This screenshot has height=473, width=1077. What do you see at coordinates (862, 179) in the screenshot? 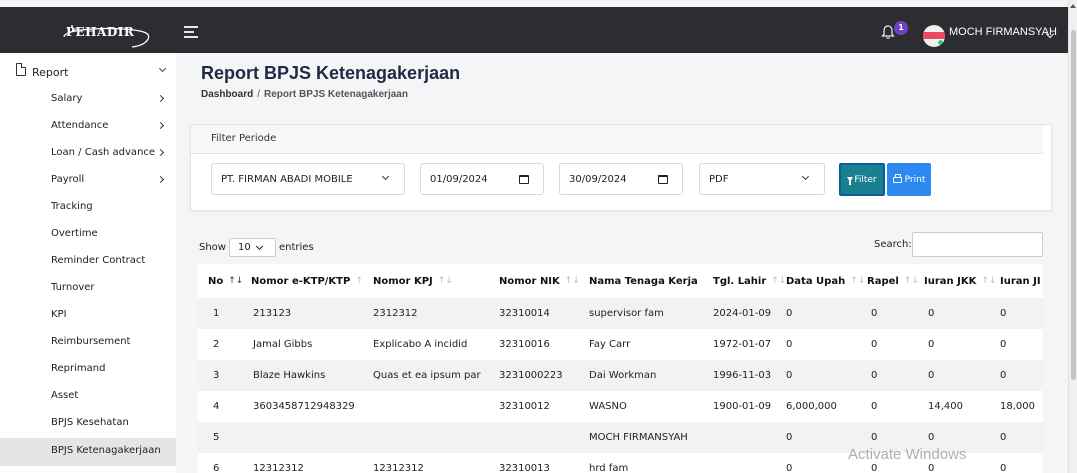
I see `filter-button: Filter` at bounding box center [862, 179].